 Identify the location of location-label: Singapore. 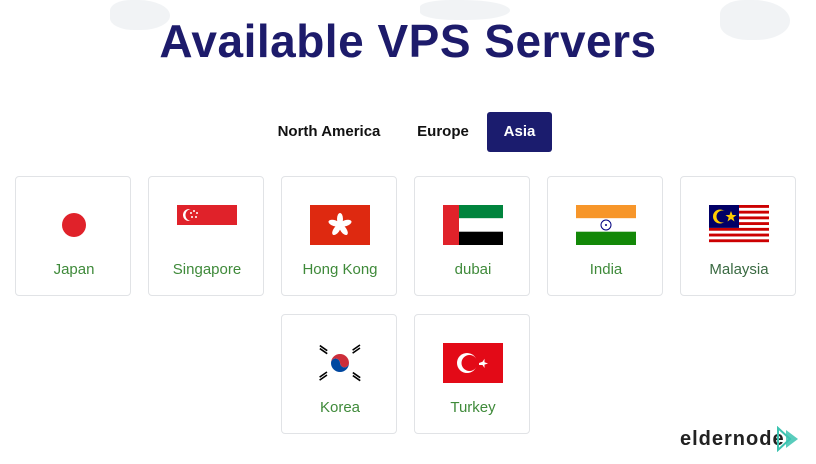
(207, 269).